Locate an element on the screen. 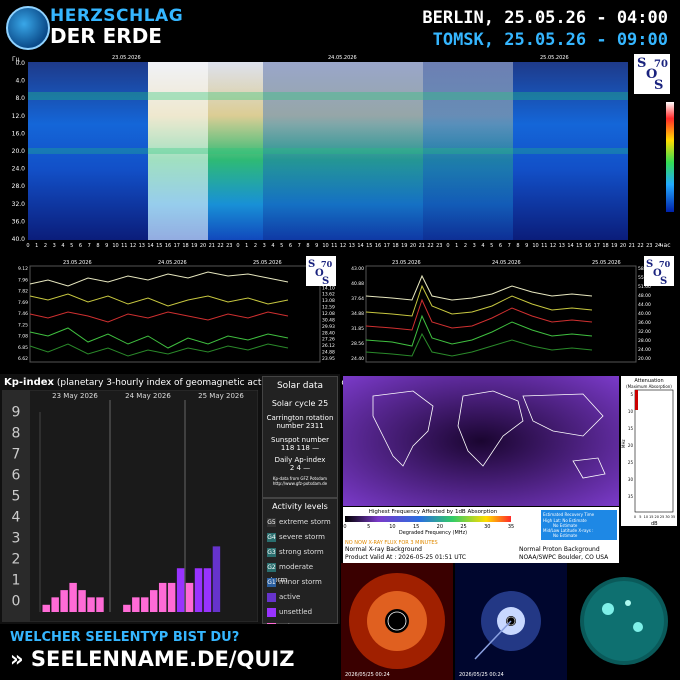 The width and height of the screenshot is (680, 680). legend-tick: 5 is located at coordinates (368, 527).